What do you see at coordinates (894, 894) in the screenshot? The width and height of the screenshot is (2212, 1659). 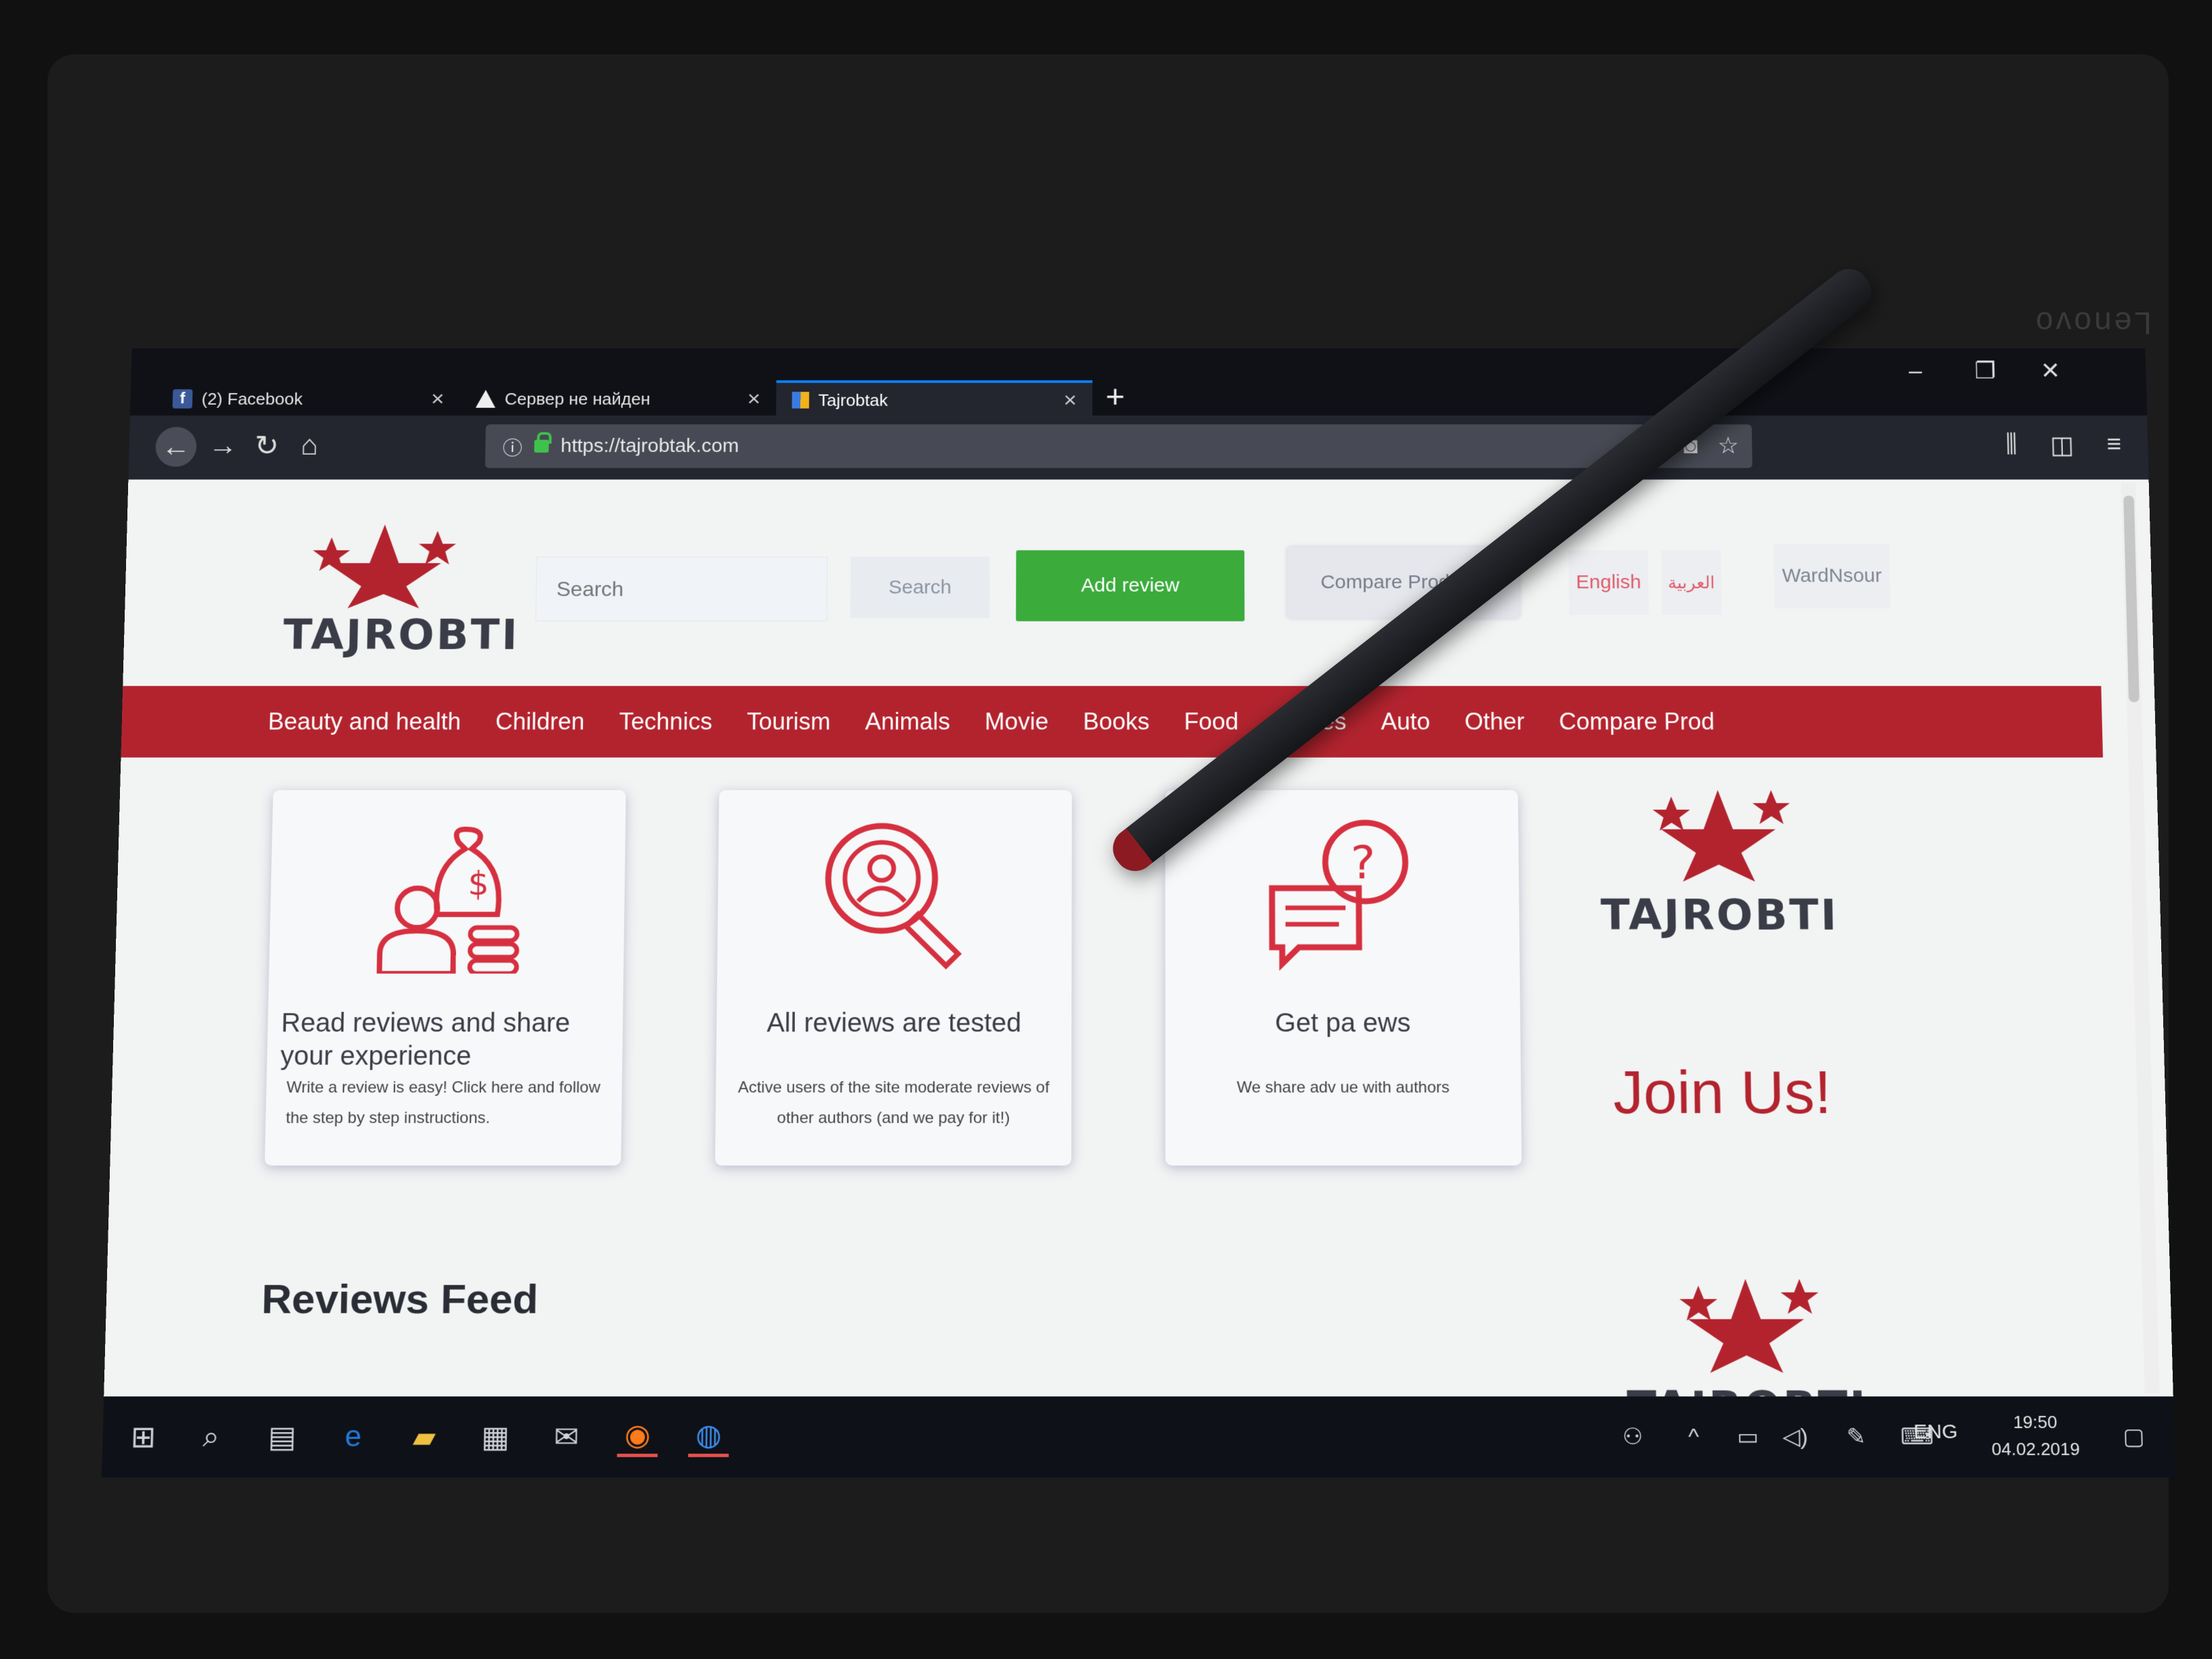 I see `magnifier-person-icon` at bounding box center [894, 894].